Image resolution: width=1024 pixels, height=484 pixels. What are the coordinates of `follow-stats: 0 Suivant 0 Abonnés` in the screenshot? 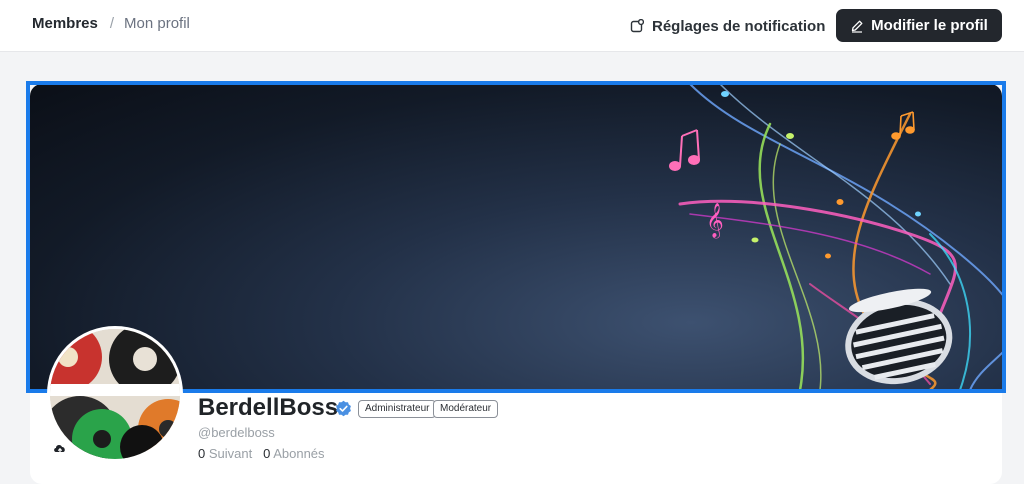 It's located at (261, 453).